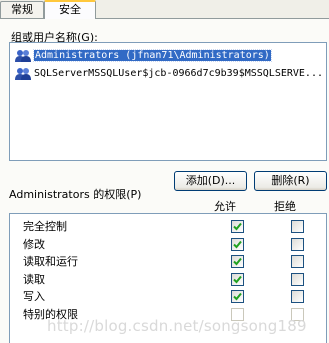  Describe the element at coordinates (34, 296) in the screenshot. I see `permission-name: 写入` at that location.